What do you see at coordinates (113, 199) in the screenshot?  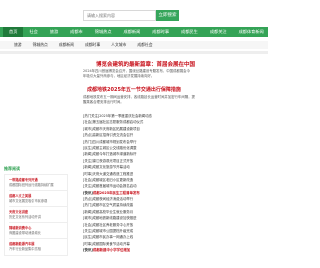 I see `news-title: 成都夜间经济消费活动举行` at bounding box center [113, 199].